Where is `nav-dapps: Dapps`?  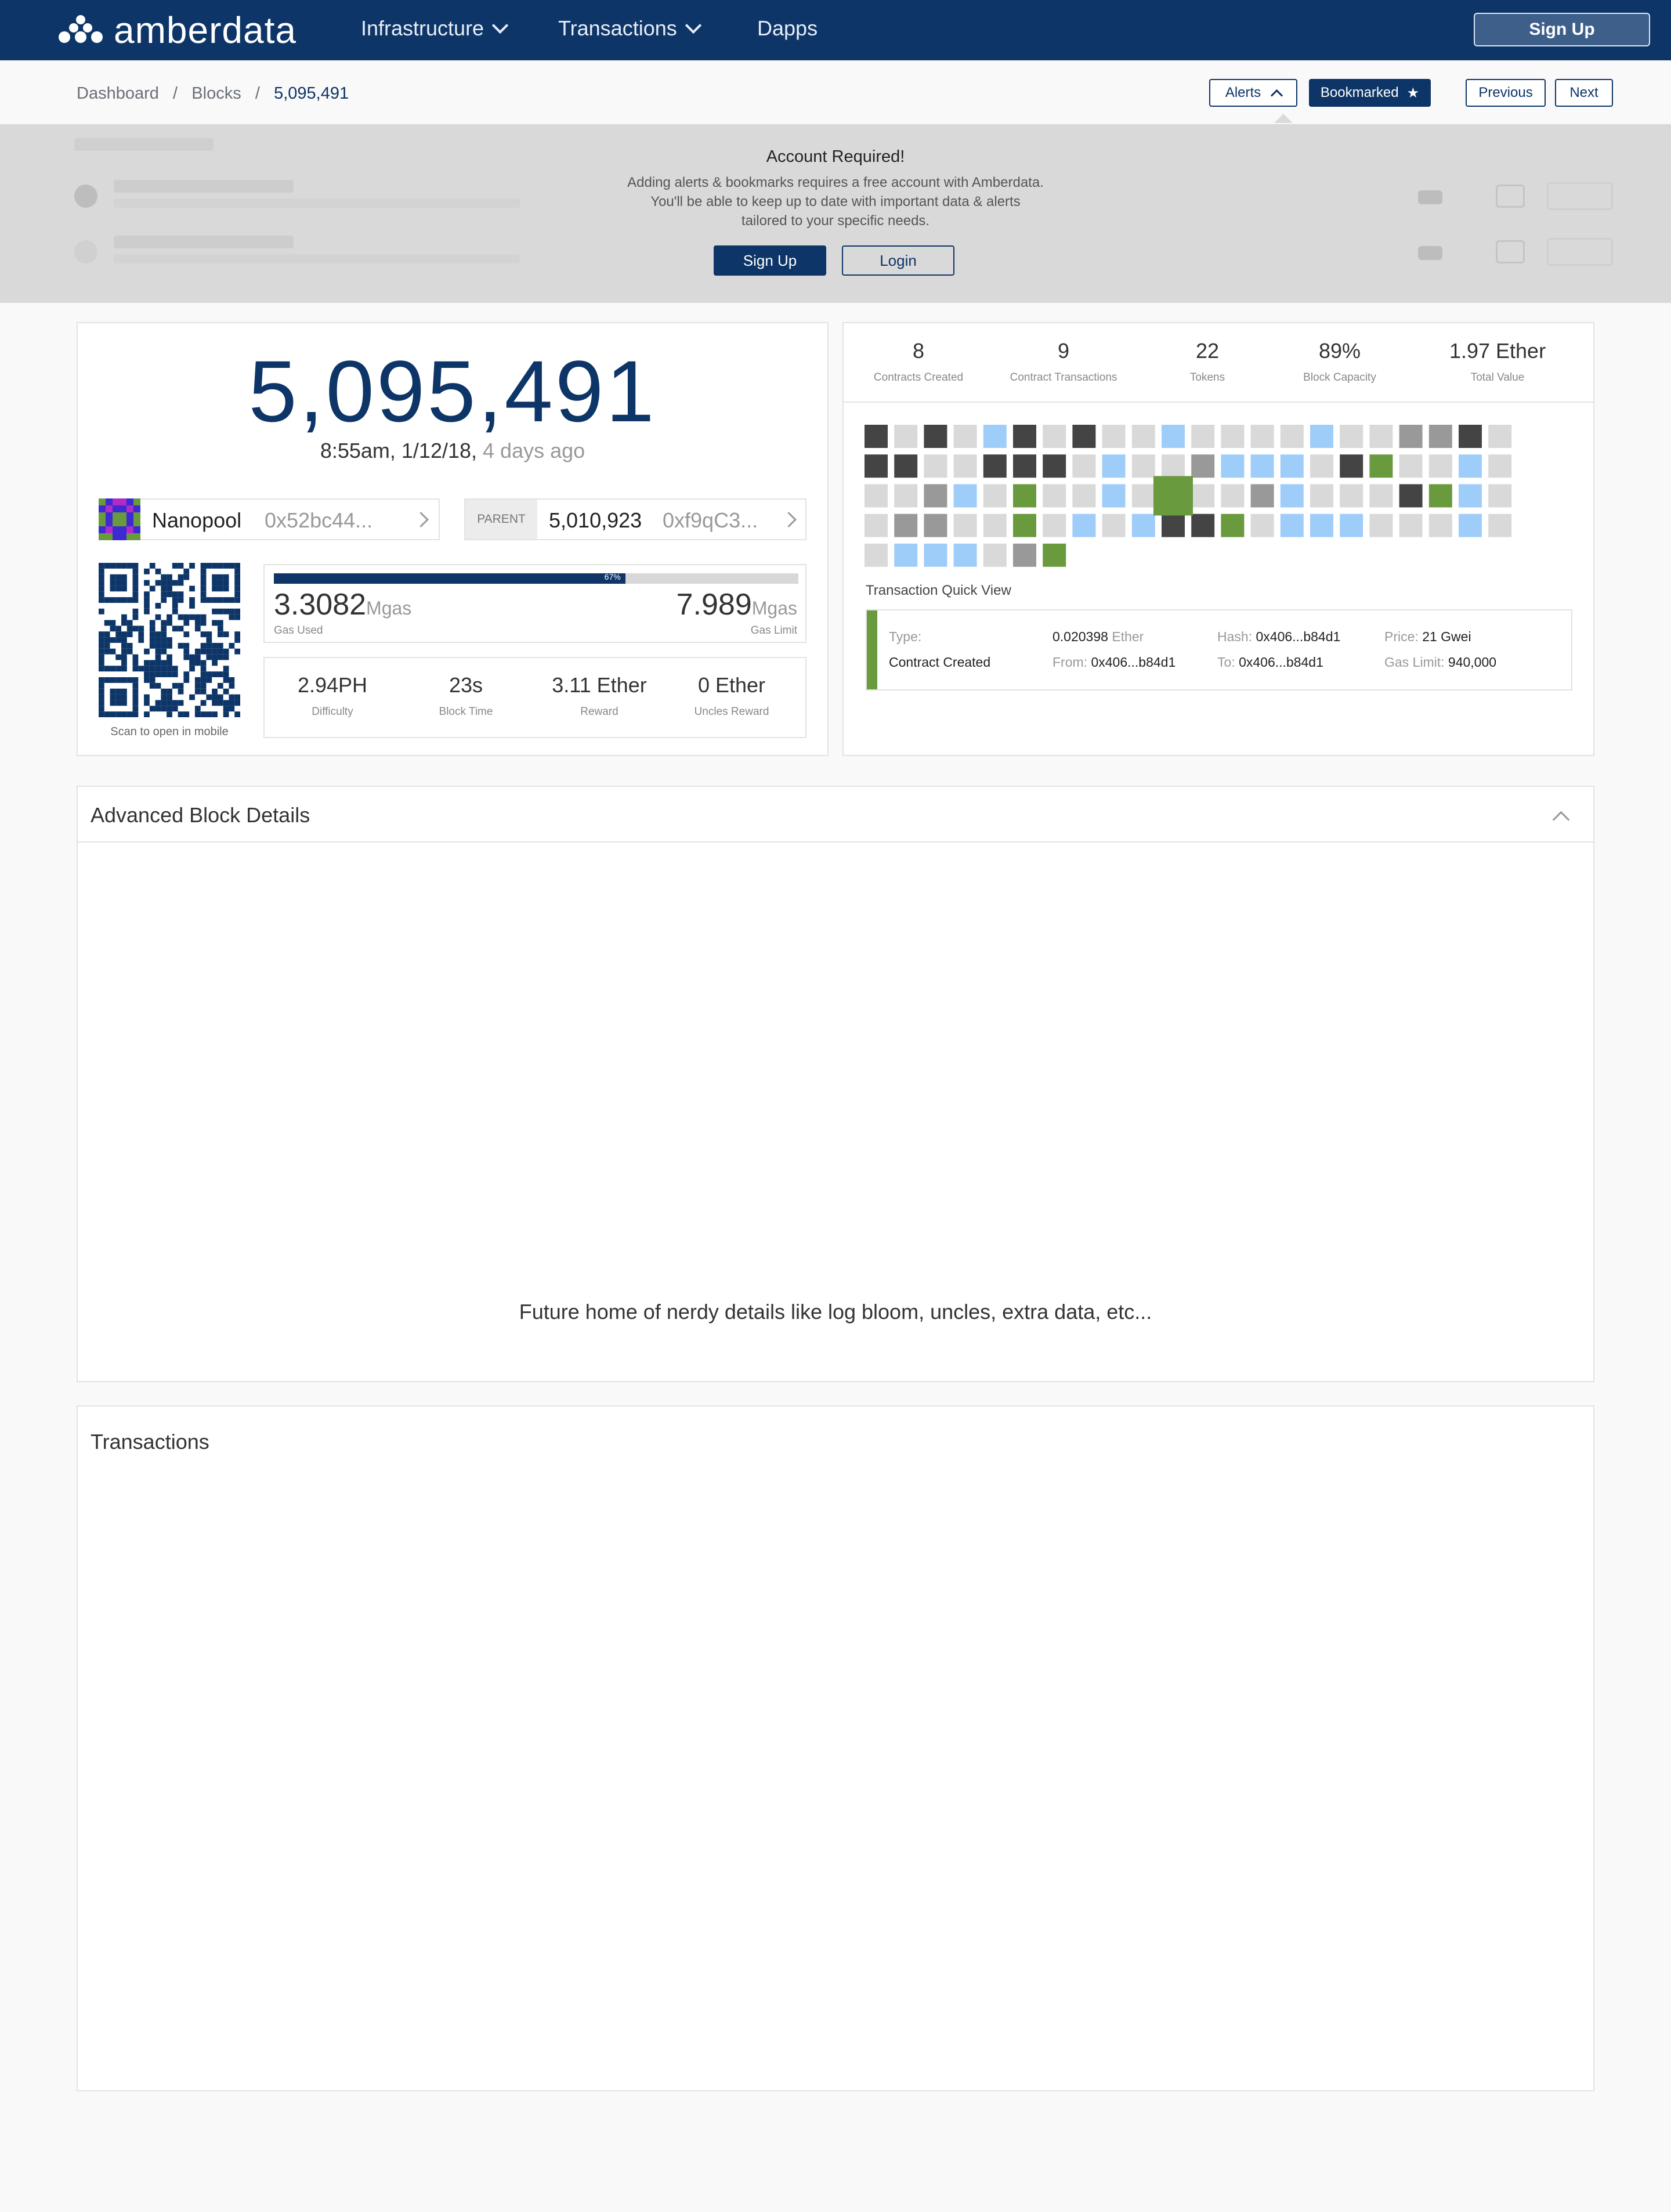 nav-dapps: Dapps is located at coordinates (787, 28).